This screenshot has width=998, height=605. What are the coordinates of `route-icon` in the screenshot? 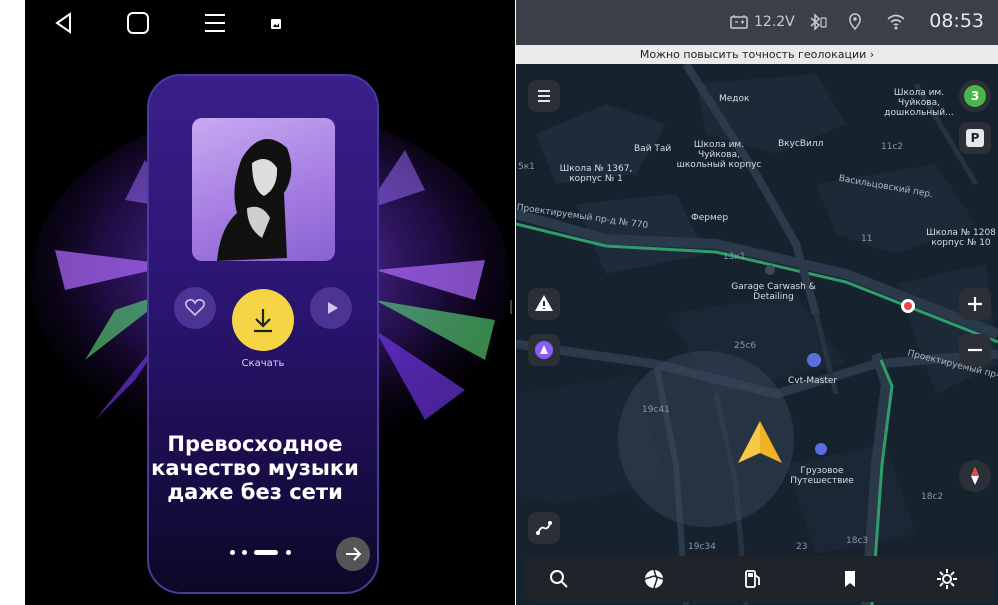 It's located at (544, 528).